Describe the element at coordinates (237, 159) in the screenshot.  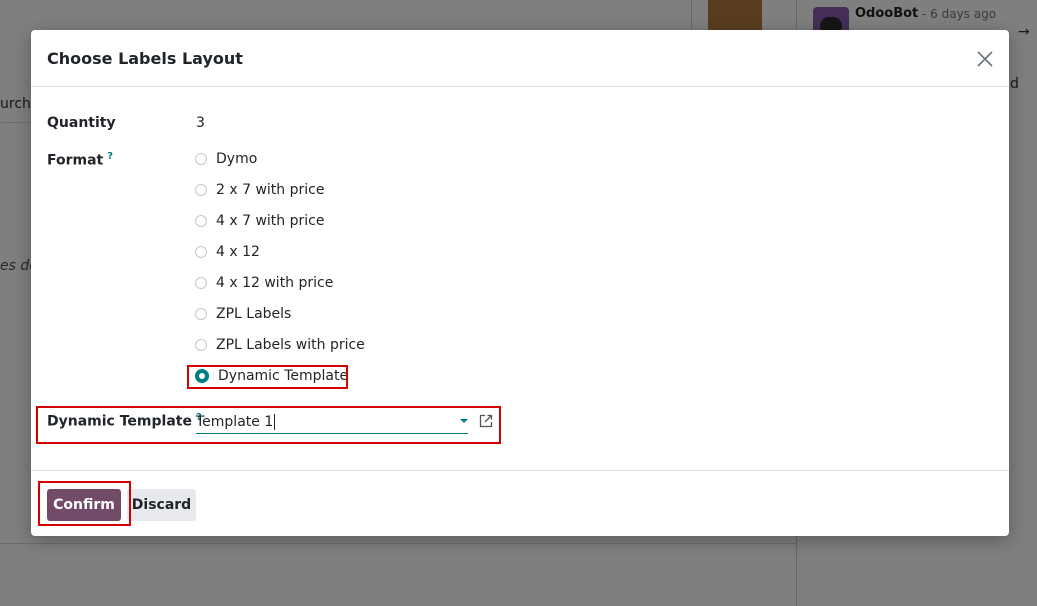
I see `format-option-label: Dymo` at that location.